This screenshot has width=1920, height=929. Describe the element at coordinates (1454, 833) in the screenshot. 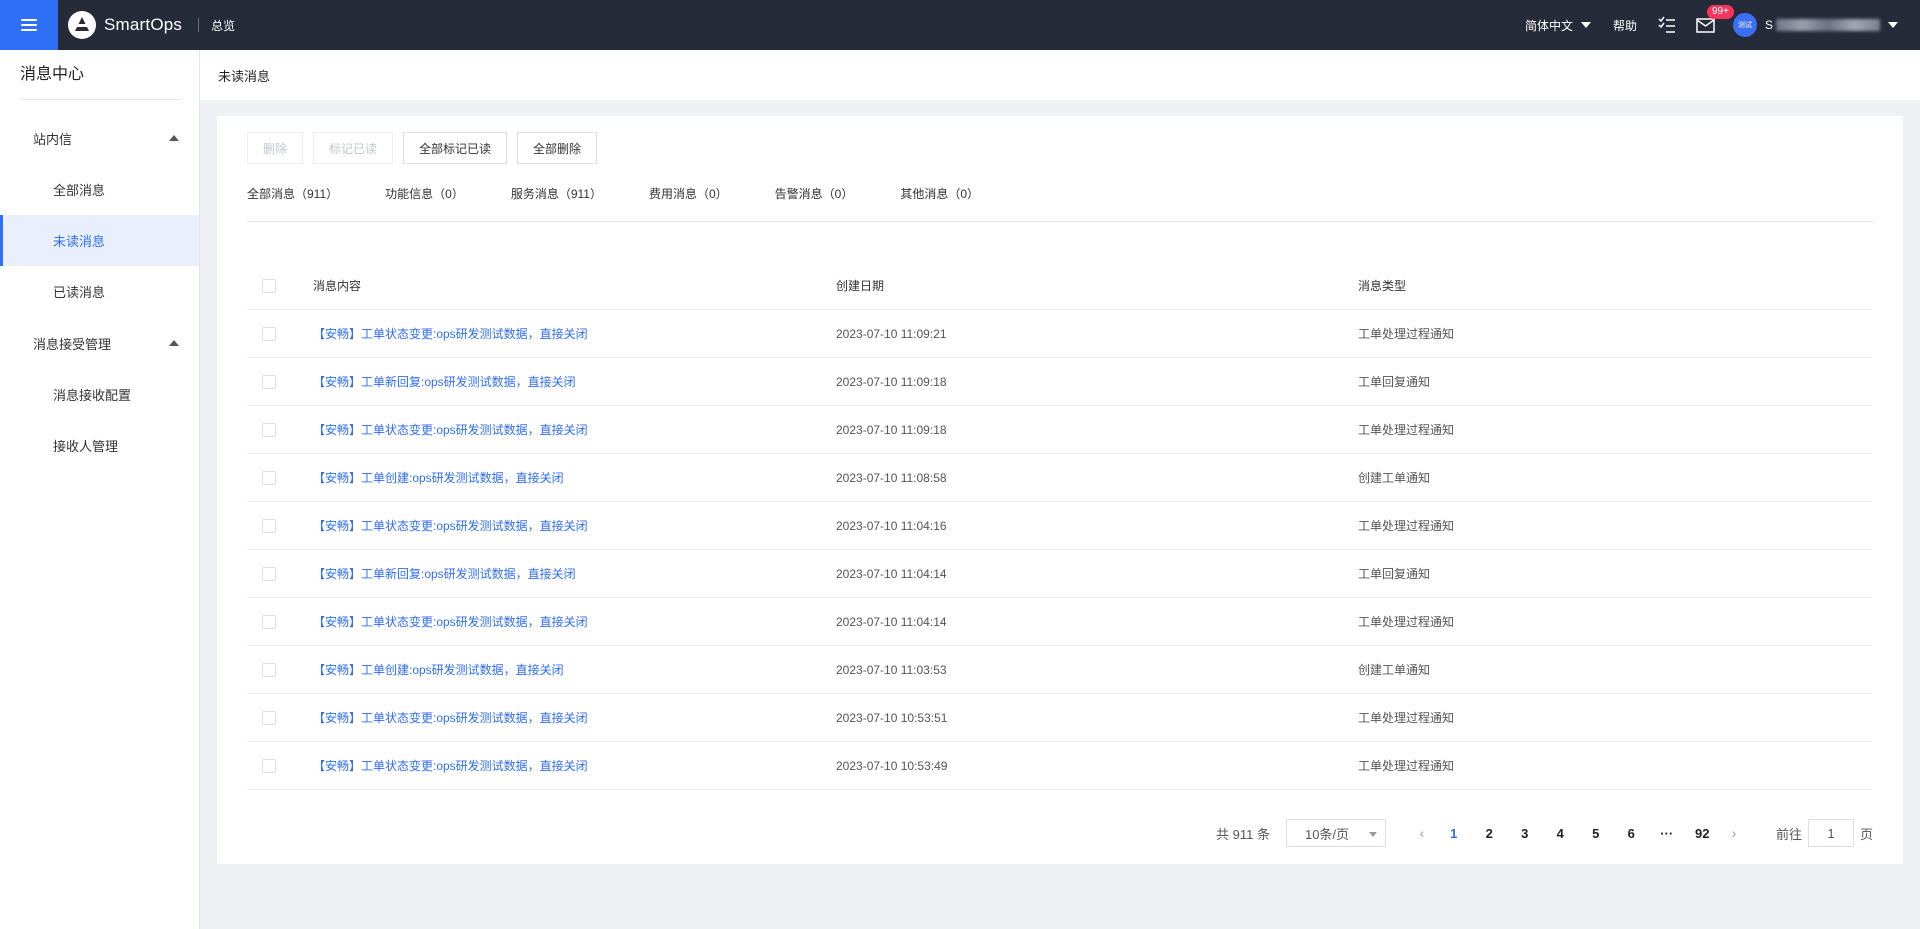

I see `page-number: 1` at that location.